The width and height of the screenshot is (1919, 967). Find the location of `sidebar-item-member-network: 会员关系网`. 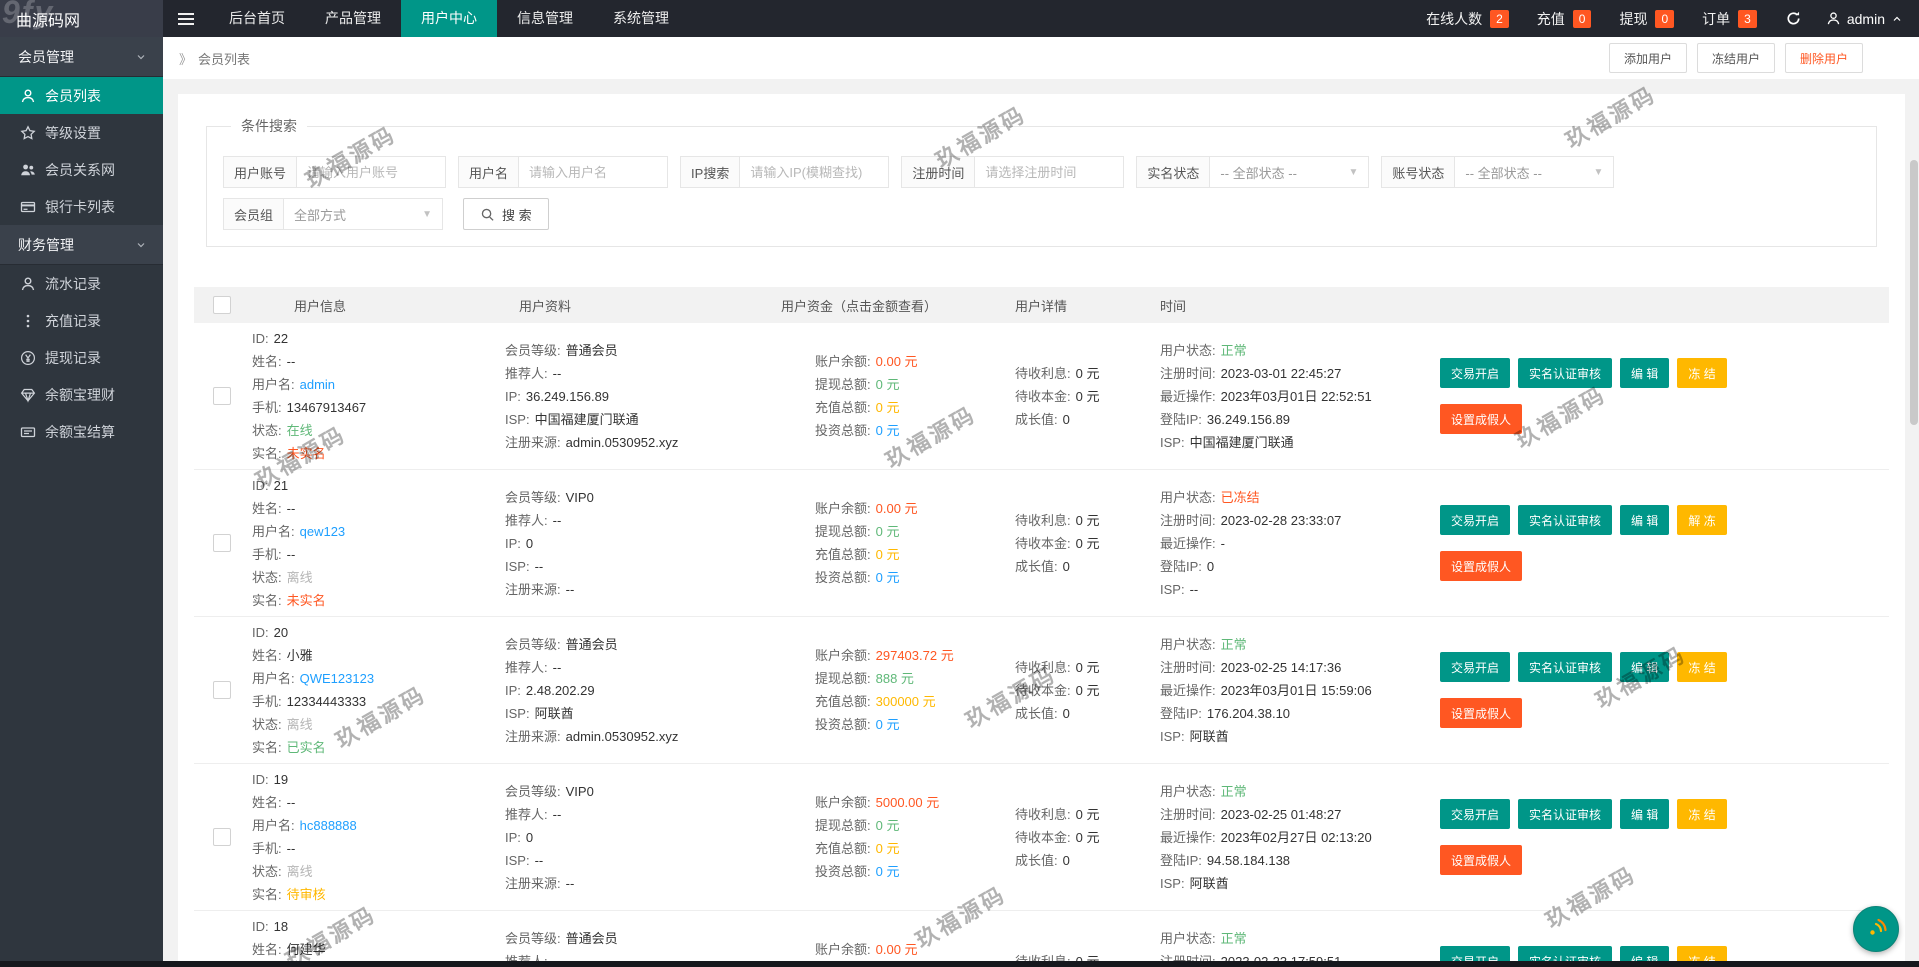

sidebar-item-member-network: 会员关系网 is located at coordinates (81, 169).